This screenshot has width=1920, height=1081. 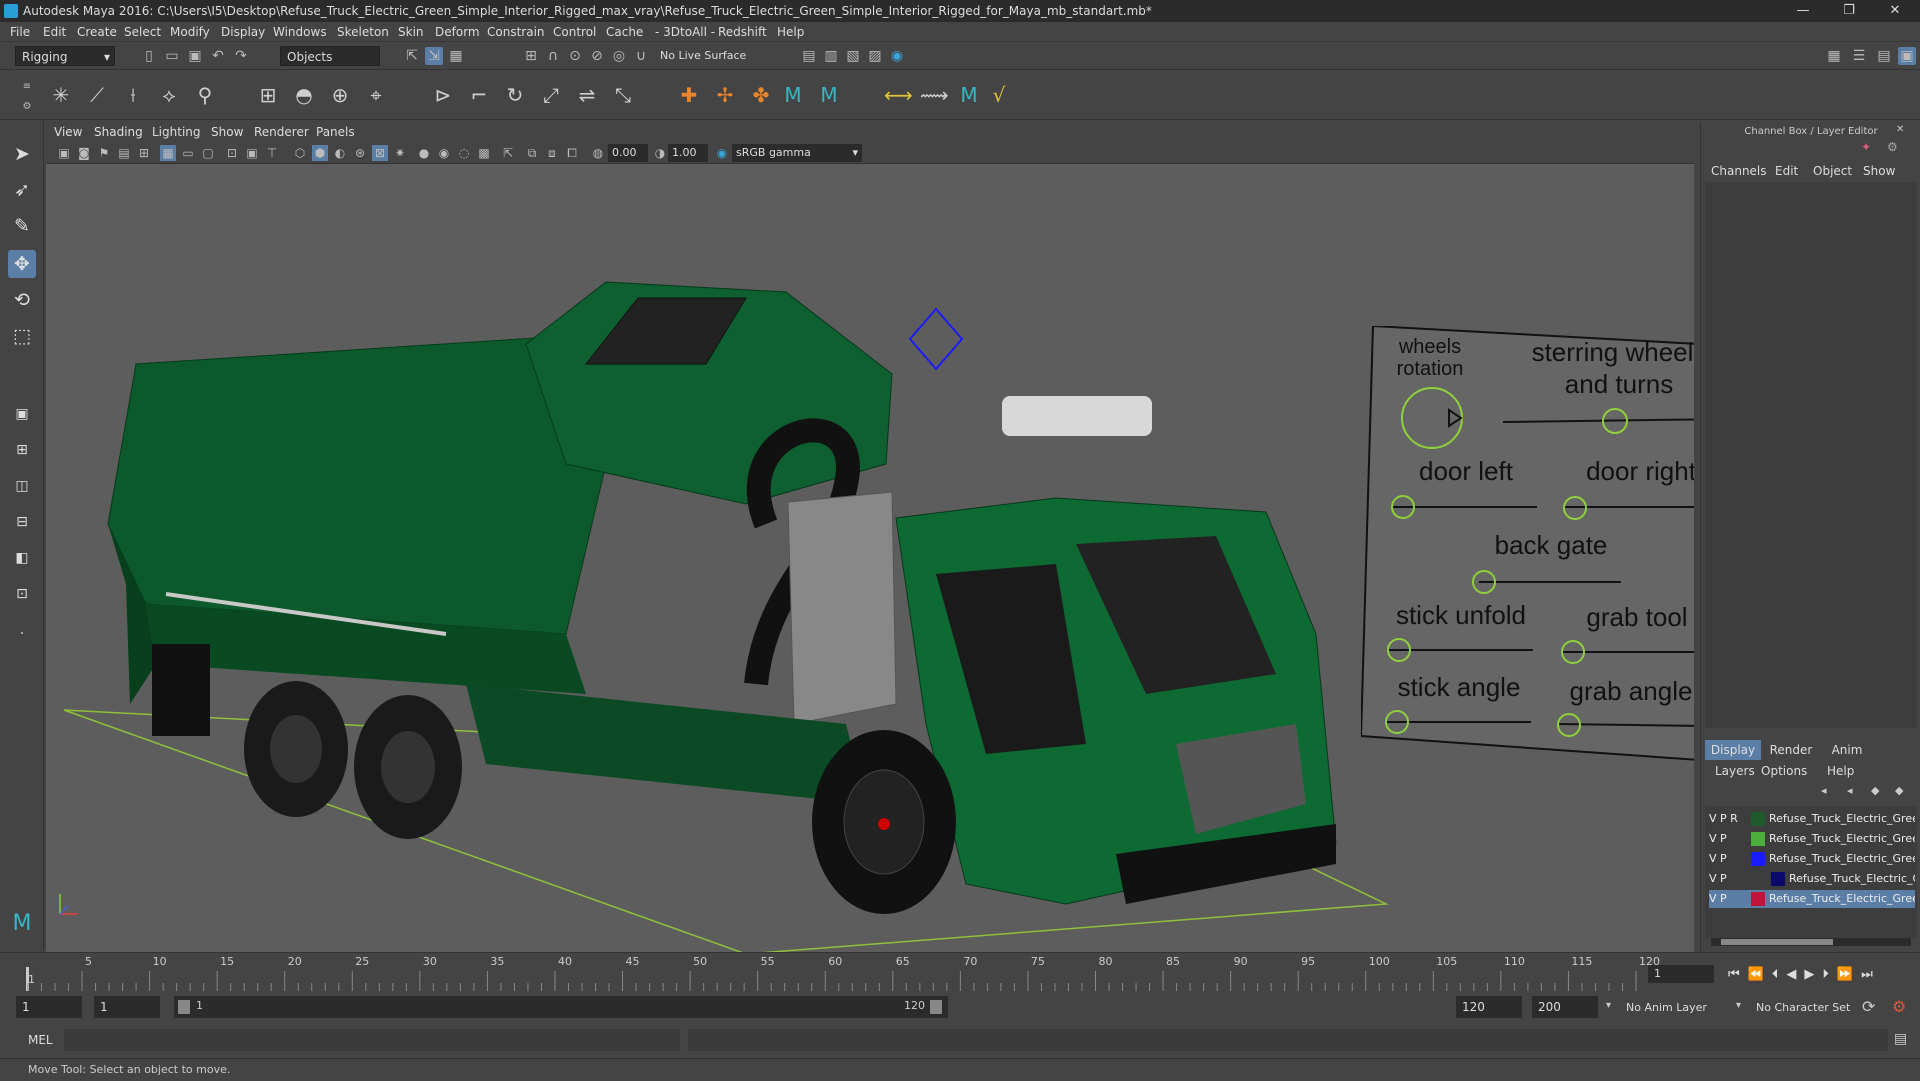 I want to click on ipr-render-icon: ▧, so click(x=853, y=56).